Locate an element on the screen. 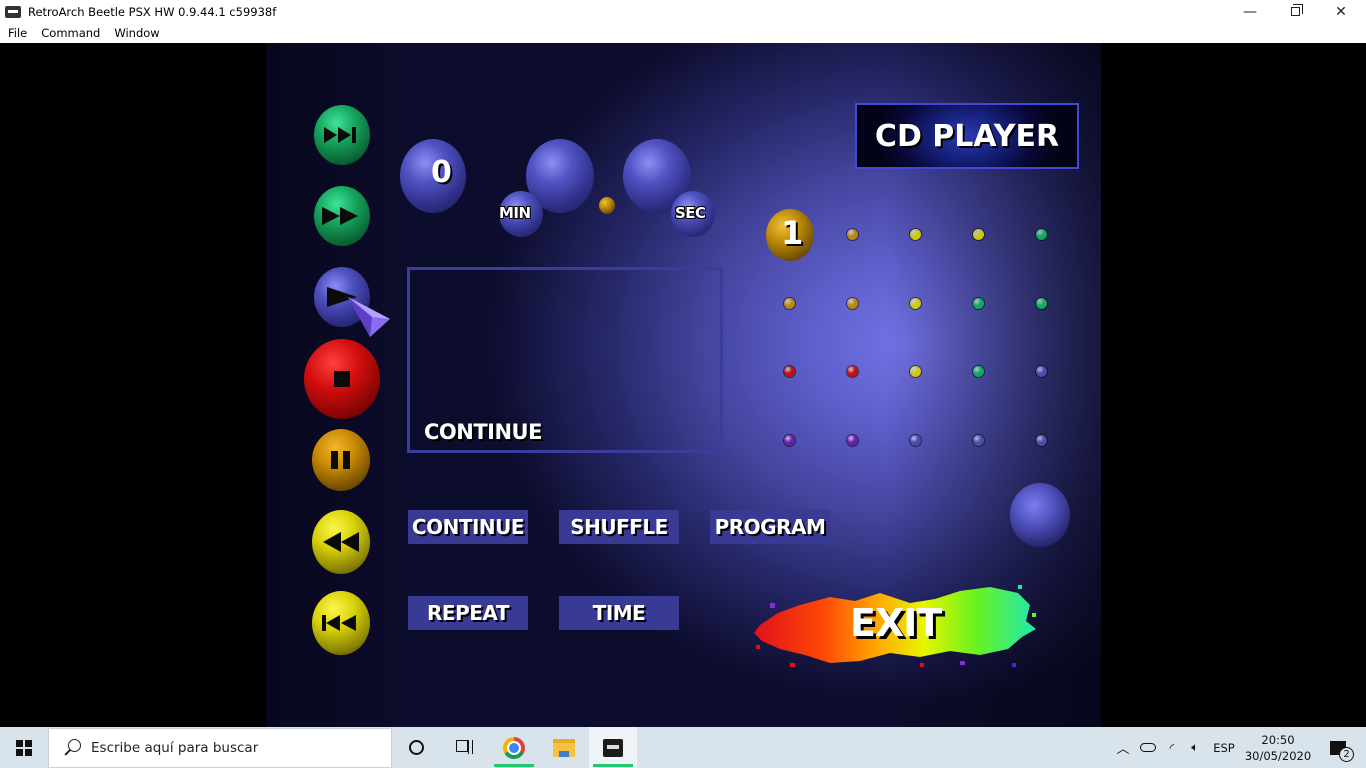  chevron-up-icon: ︿ is located at coordinates (1123, 749).